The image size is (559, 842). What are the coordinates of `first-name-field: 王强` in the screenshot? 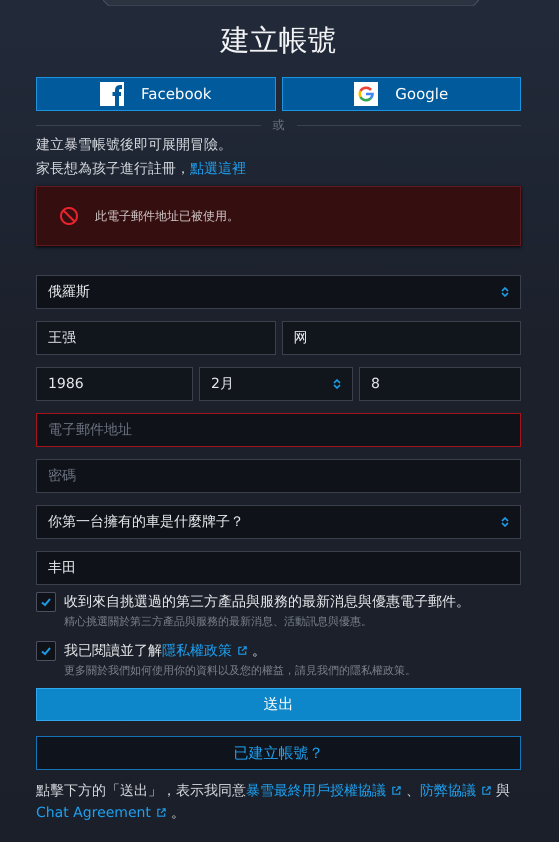 It's located at (156, 338).